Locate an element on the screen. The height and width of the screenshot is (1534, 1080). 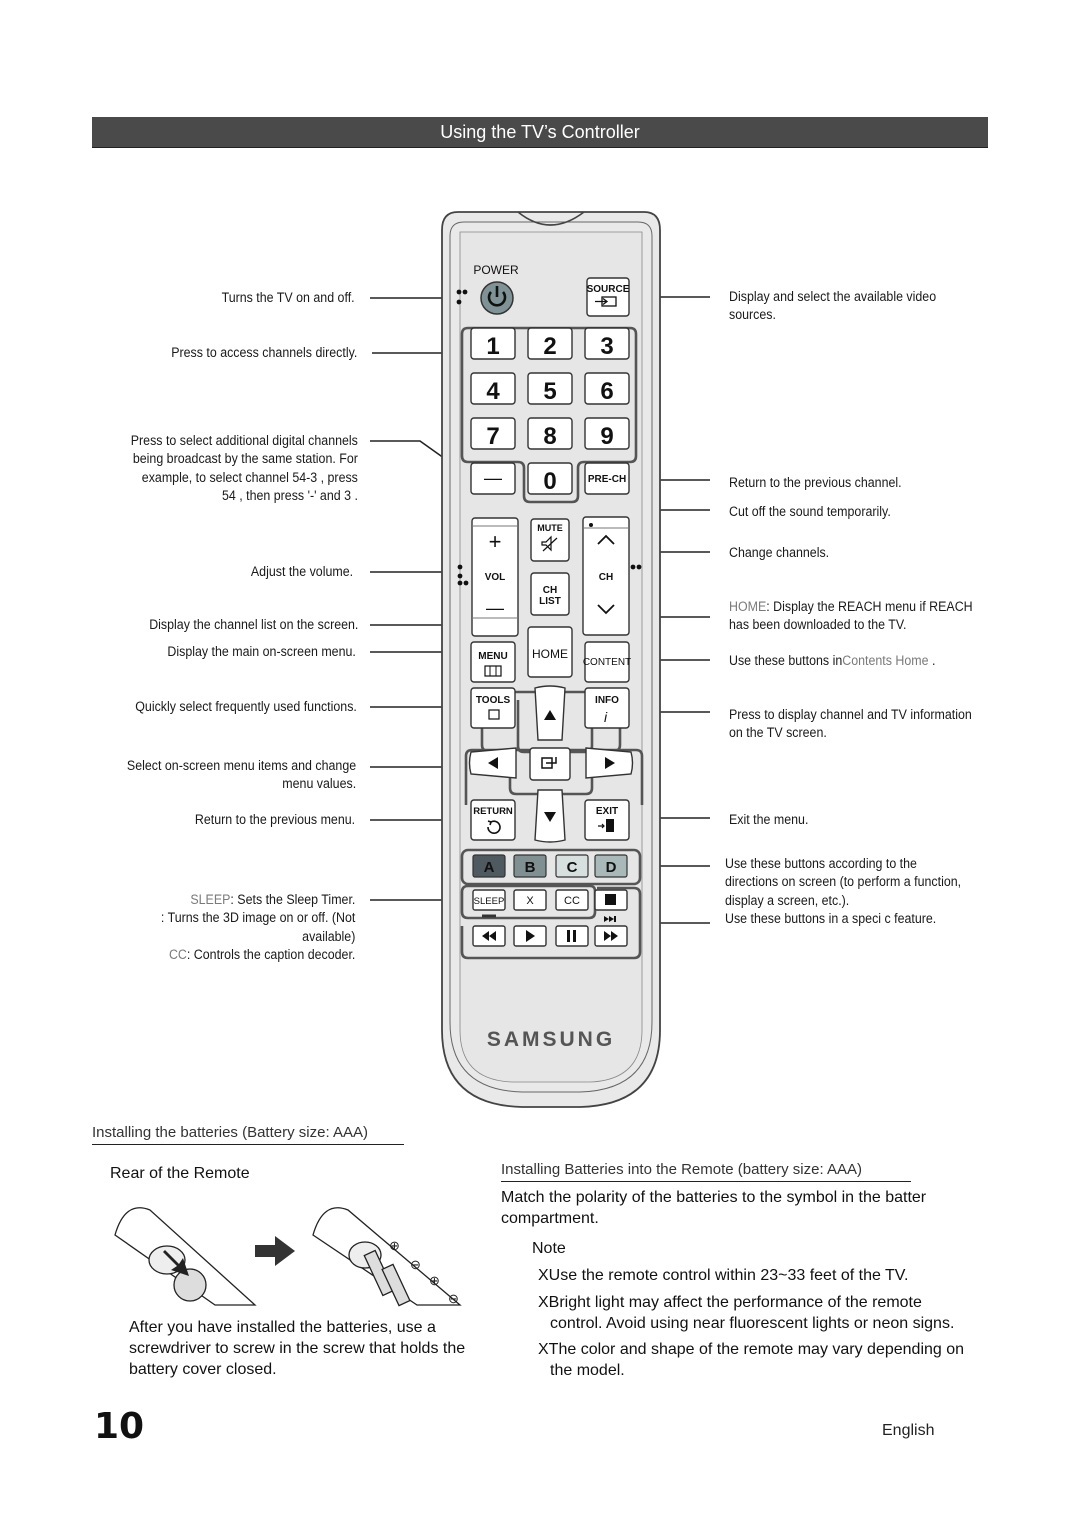
volume-down: — is located at coordinates (495, 608).